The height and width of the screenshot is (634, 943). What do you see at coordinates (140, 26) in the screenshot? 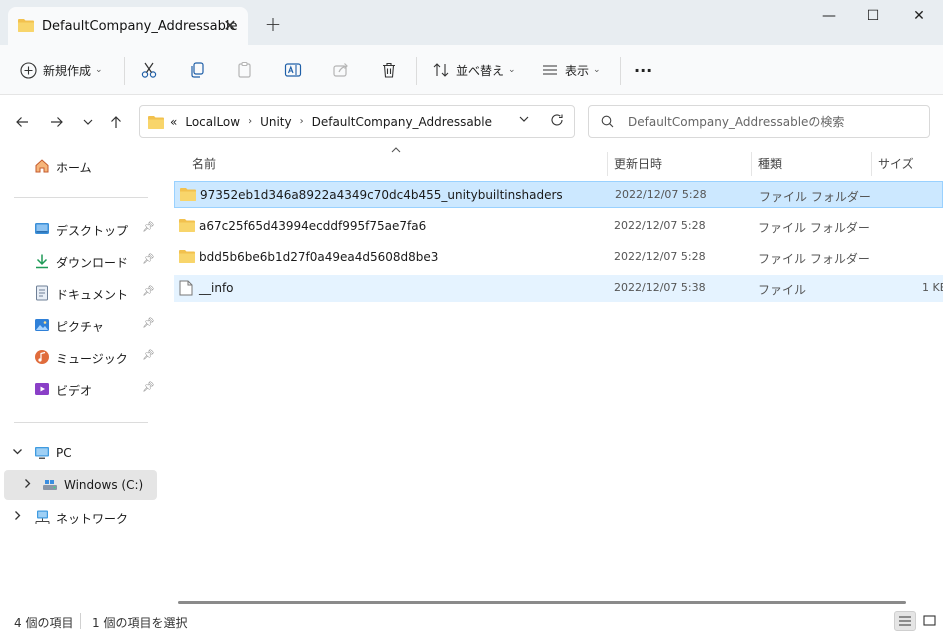
I see `tab-title: DefaultCompany_Addressable` at bounding box center [140, 26].